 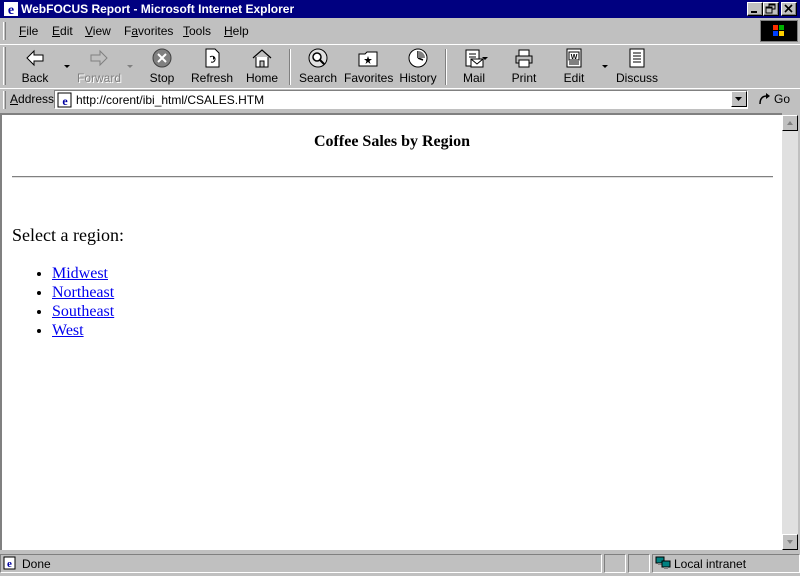 I want to click on menu-help: Help, so click(x=236, y=31).